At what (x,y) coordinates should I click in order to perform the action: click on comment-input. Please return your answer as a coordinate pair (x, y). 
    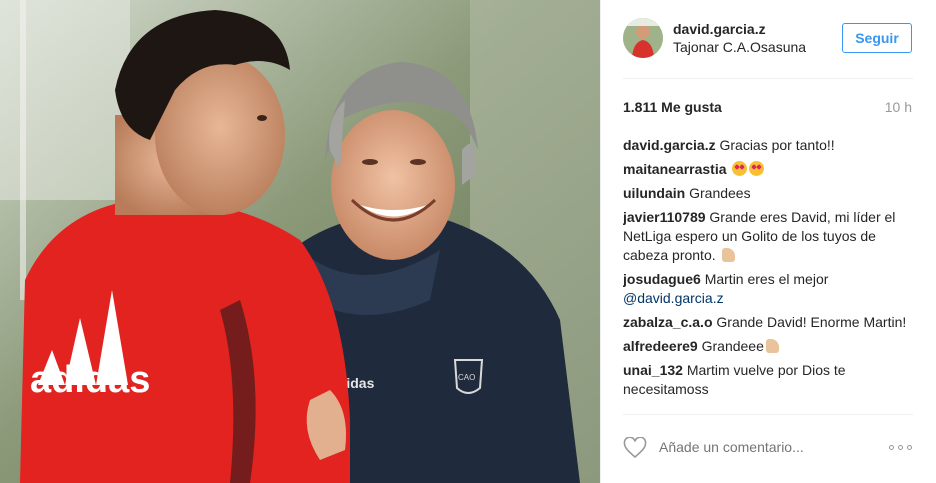
    Looking at the image, I should click on (769, 447).